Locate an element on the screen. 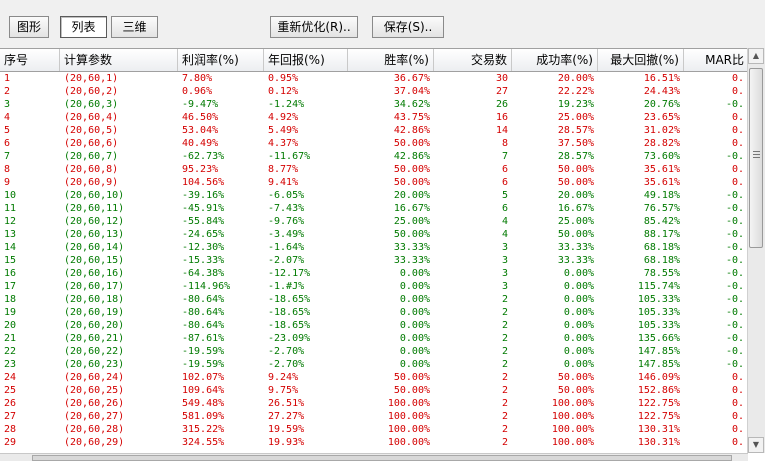 This screenshot has height=461, width=765. cell-profit: 549.48% is located at coordinates (203, 403).